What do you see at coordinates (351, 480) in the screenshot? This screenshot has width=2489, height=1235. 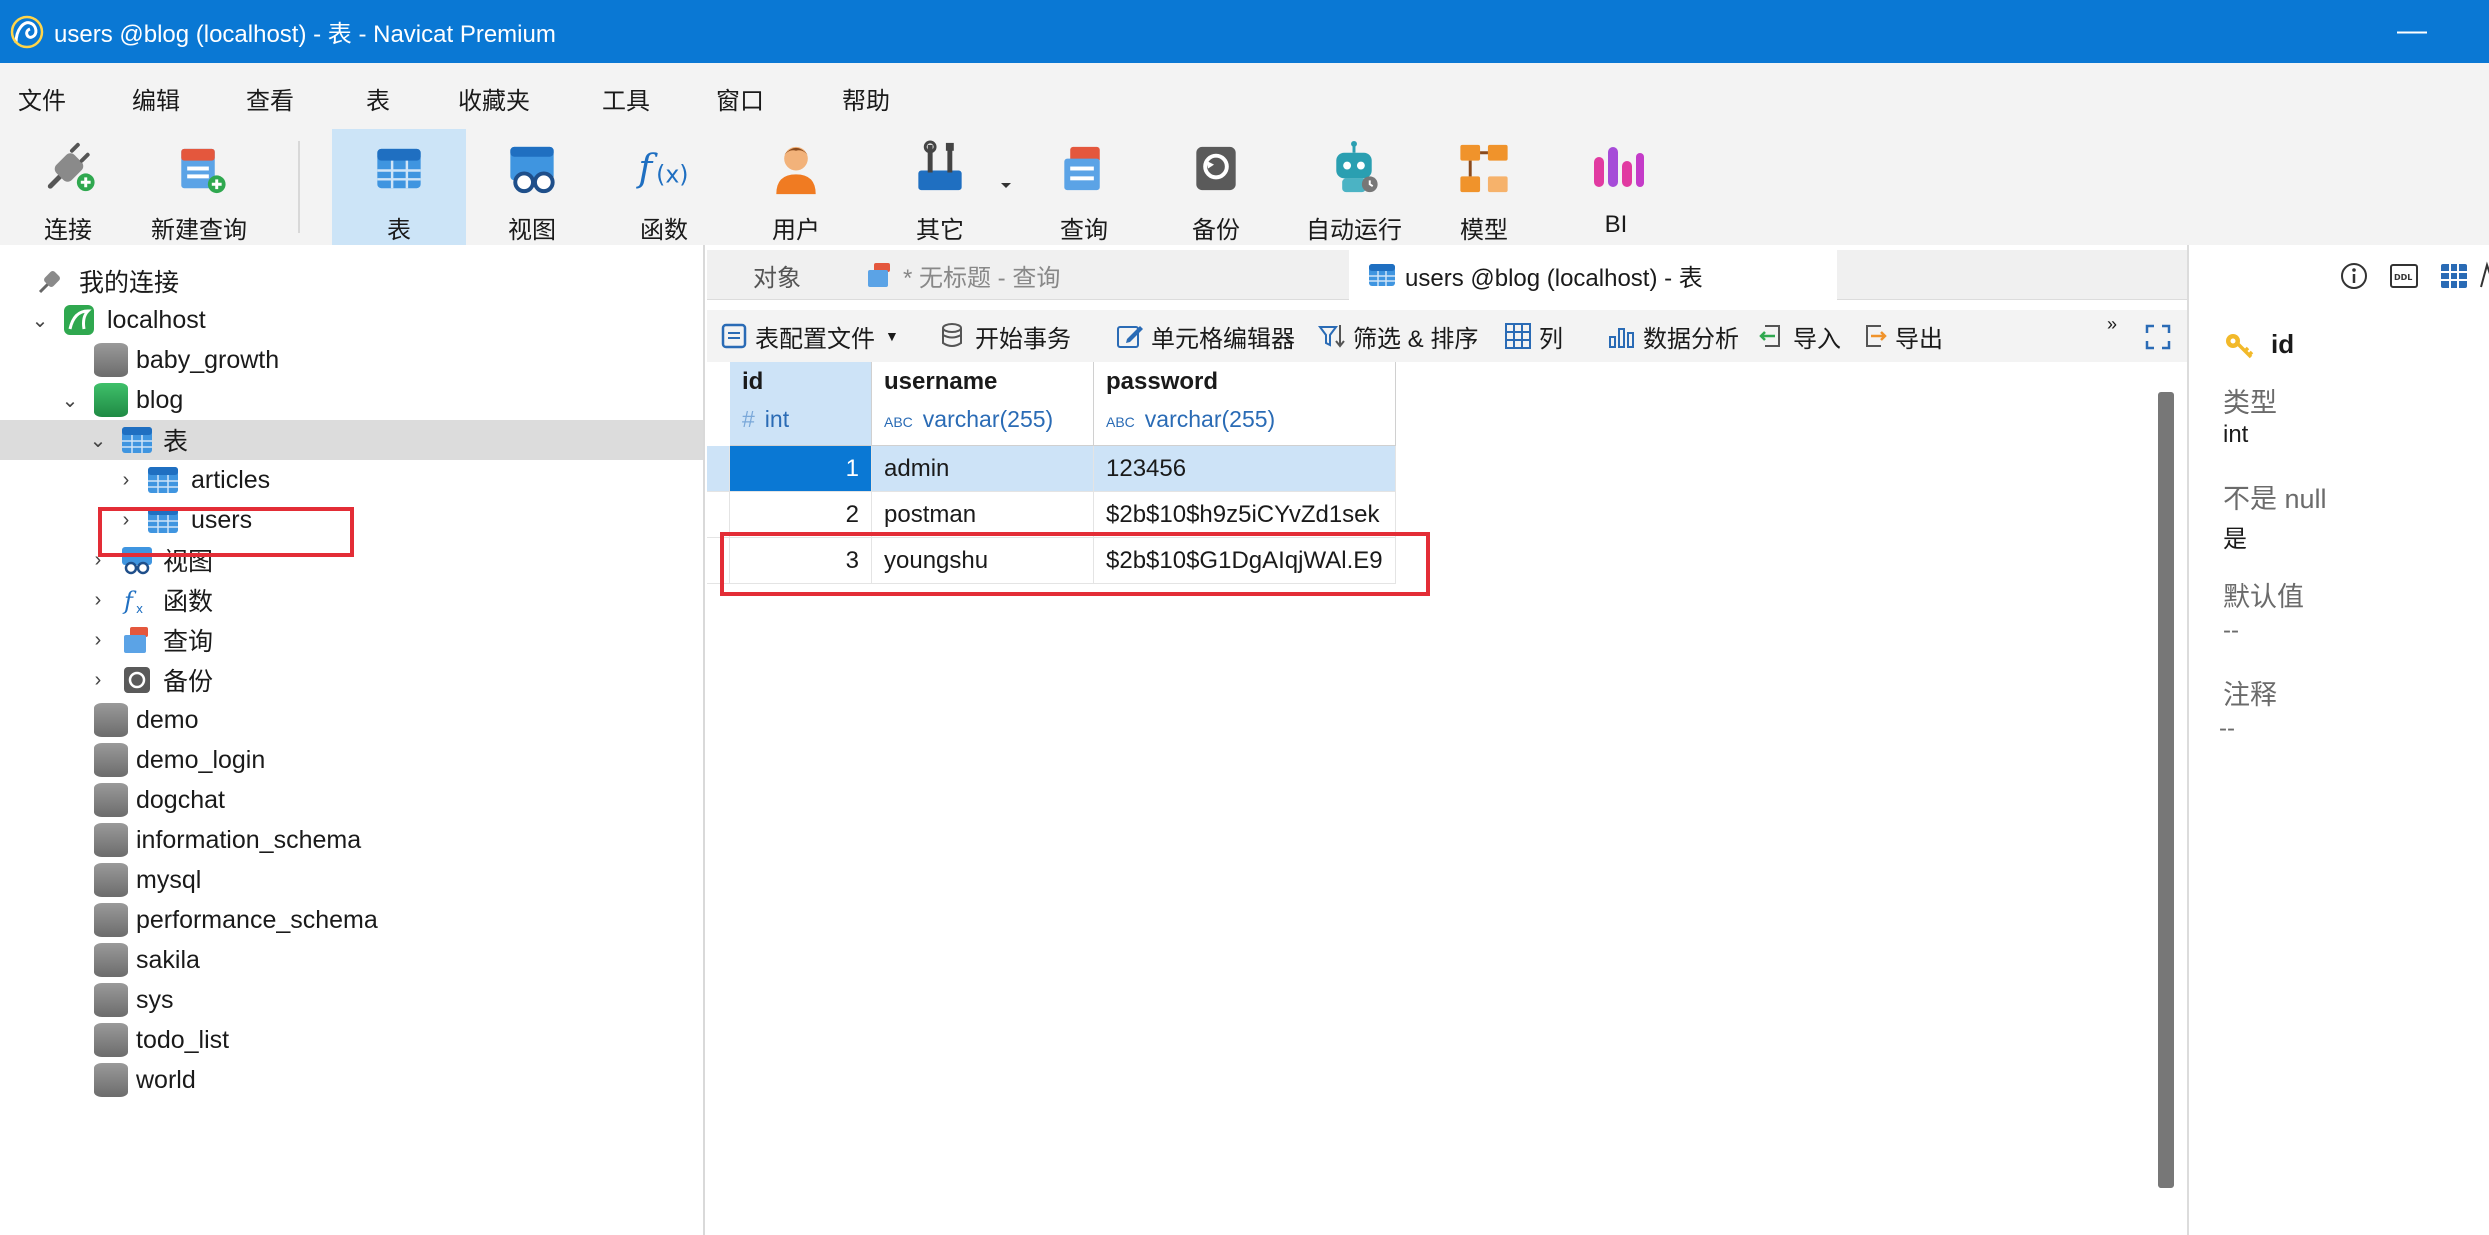 I see `tree-table-articles: › articles` at bounding box center [351, 480].